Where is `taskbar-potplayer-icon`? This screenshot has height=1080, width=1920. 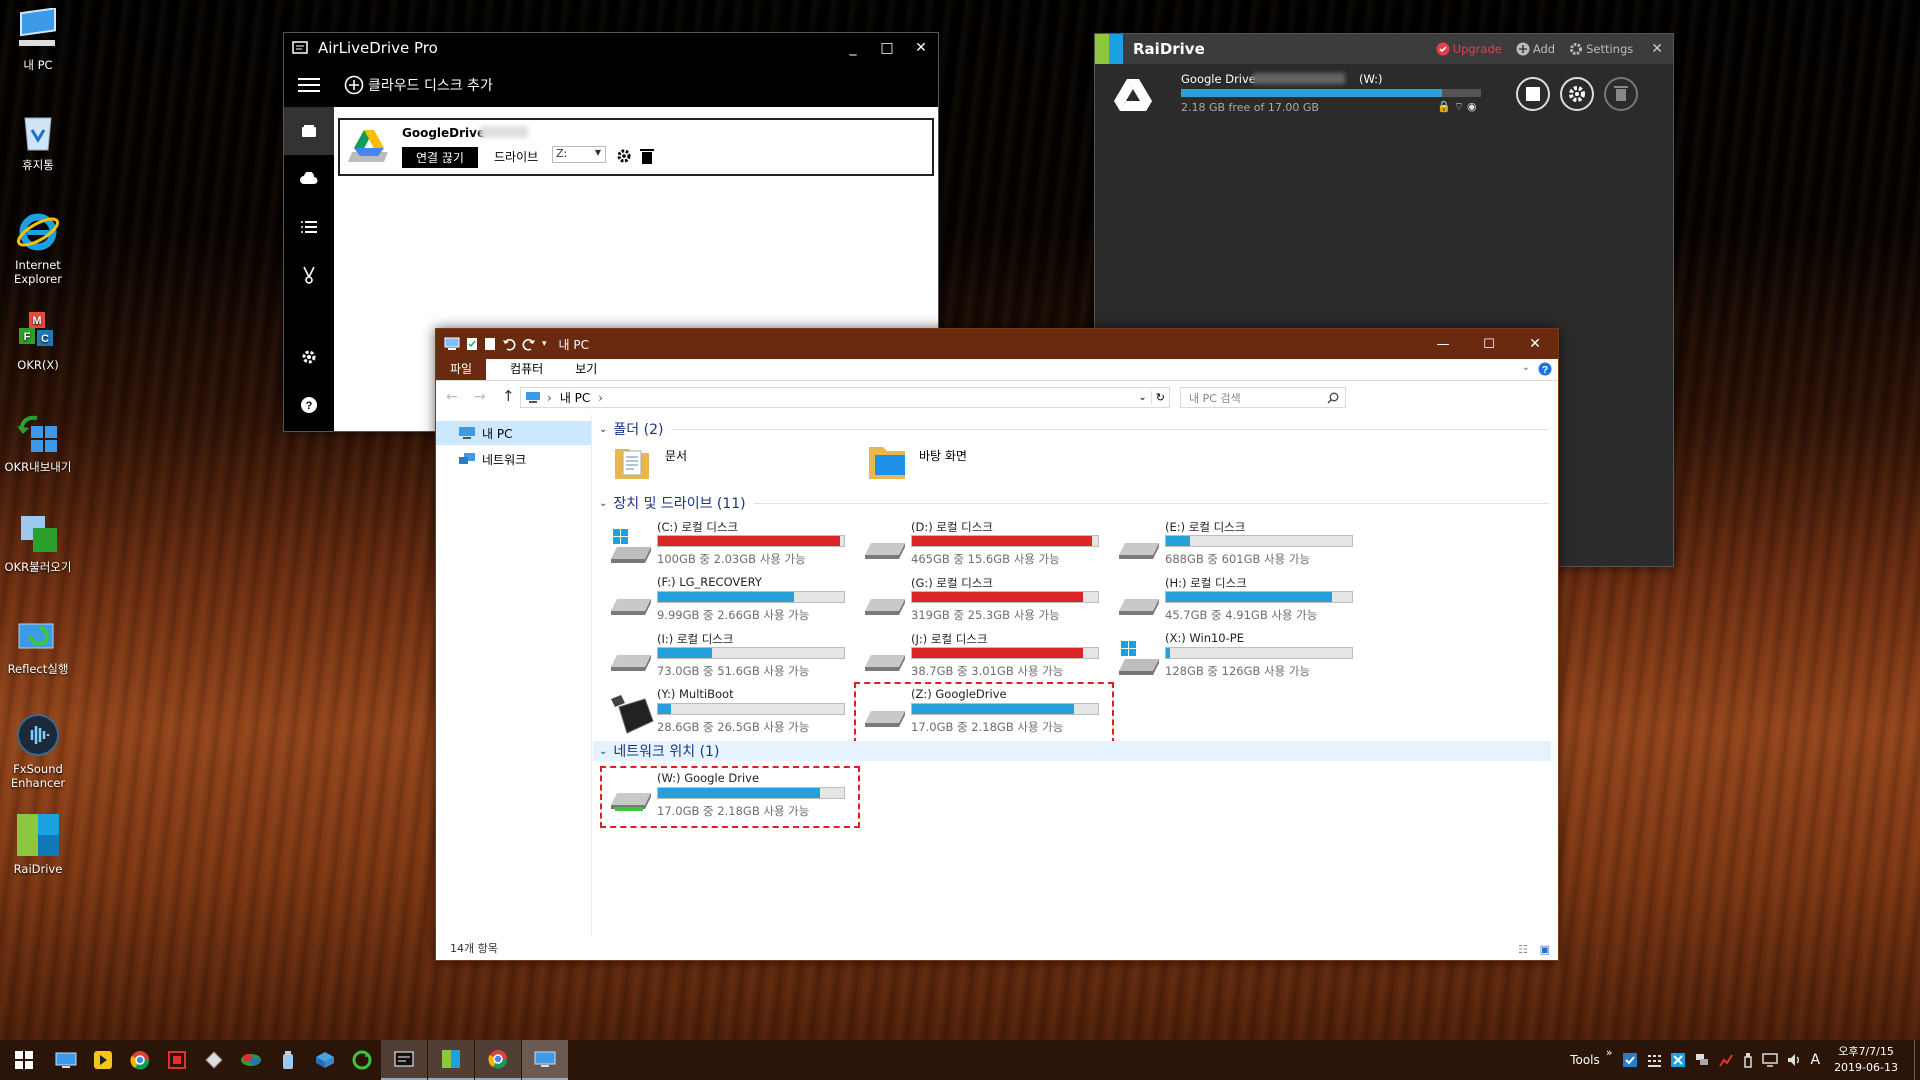 taskbar-potplayer-icon is located at coordinates (103, 1060).